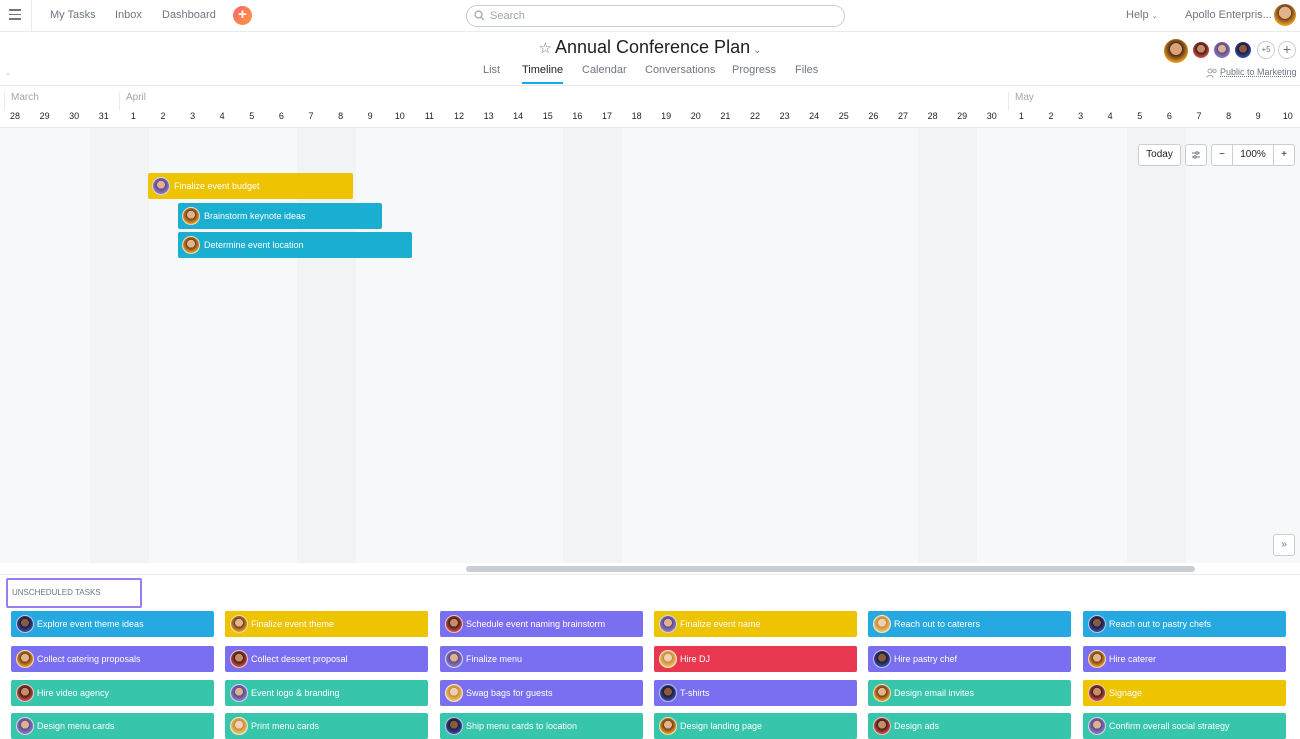  What do you see at coordinates (189, 15) in the screenshot?
I see `nav-dashboard: Dashboard` at bounding box center [189, 15].